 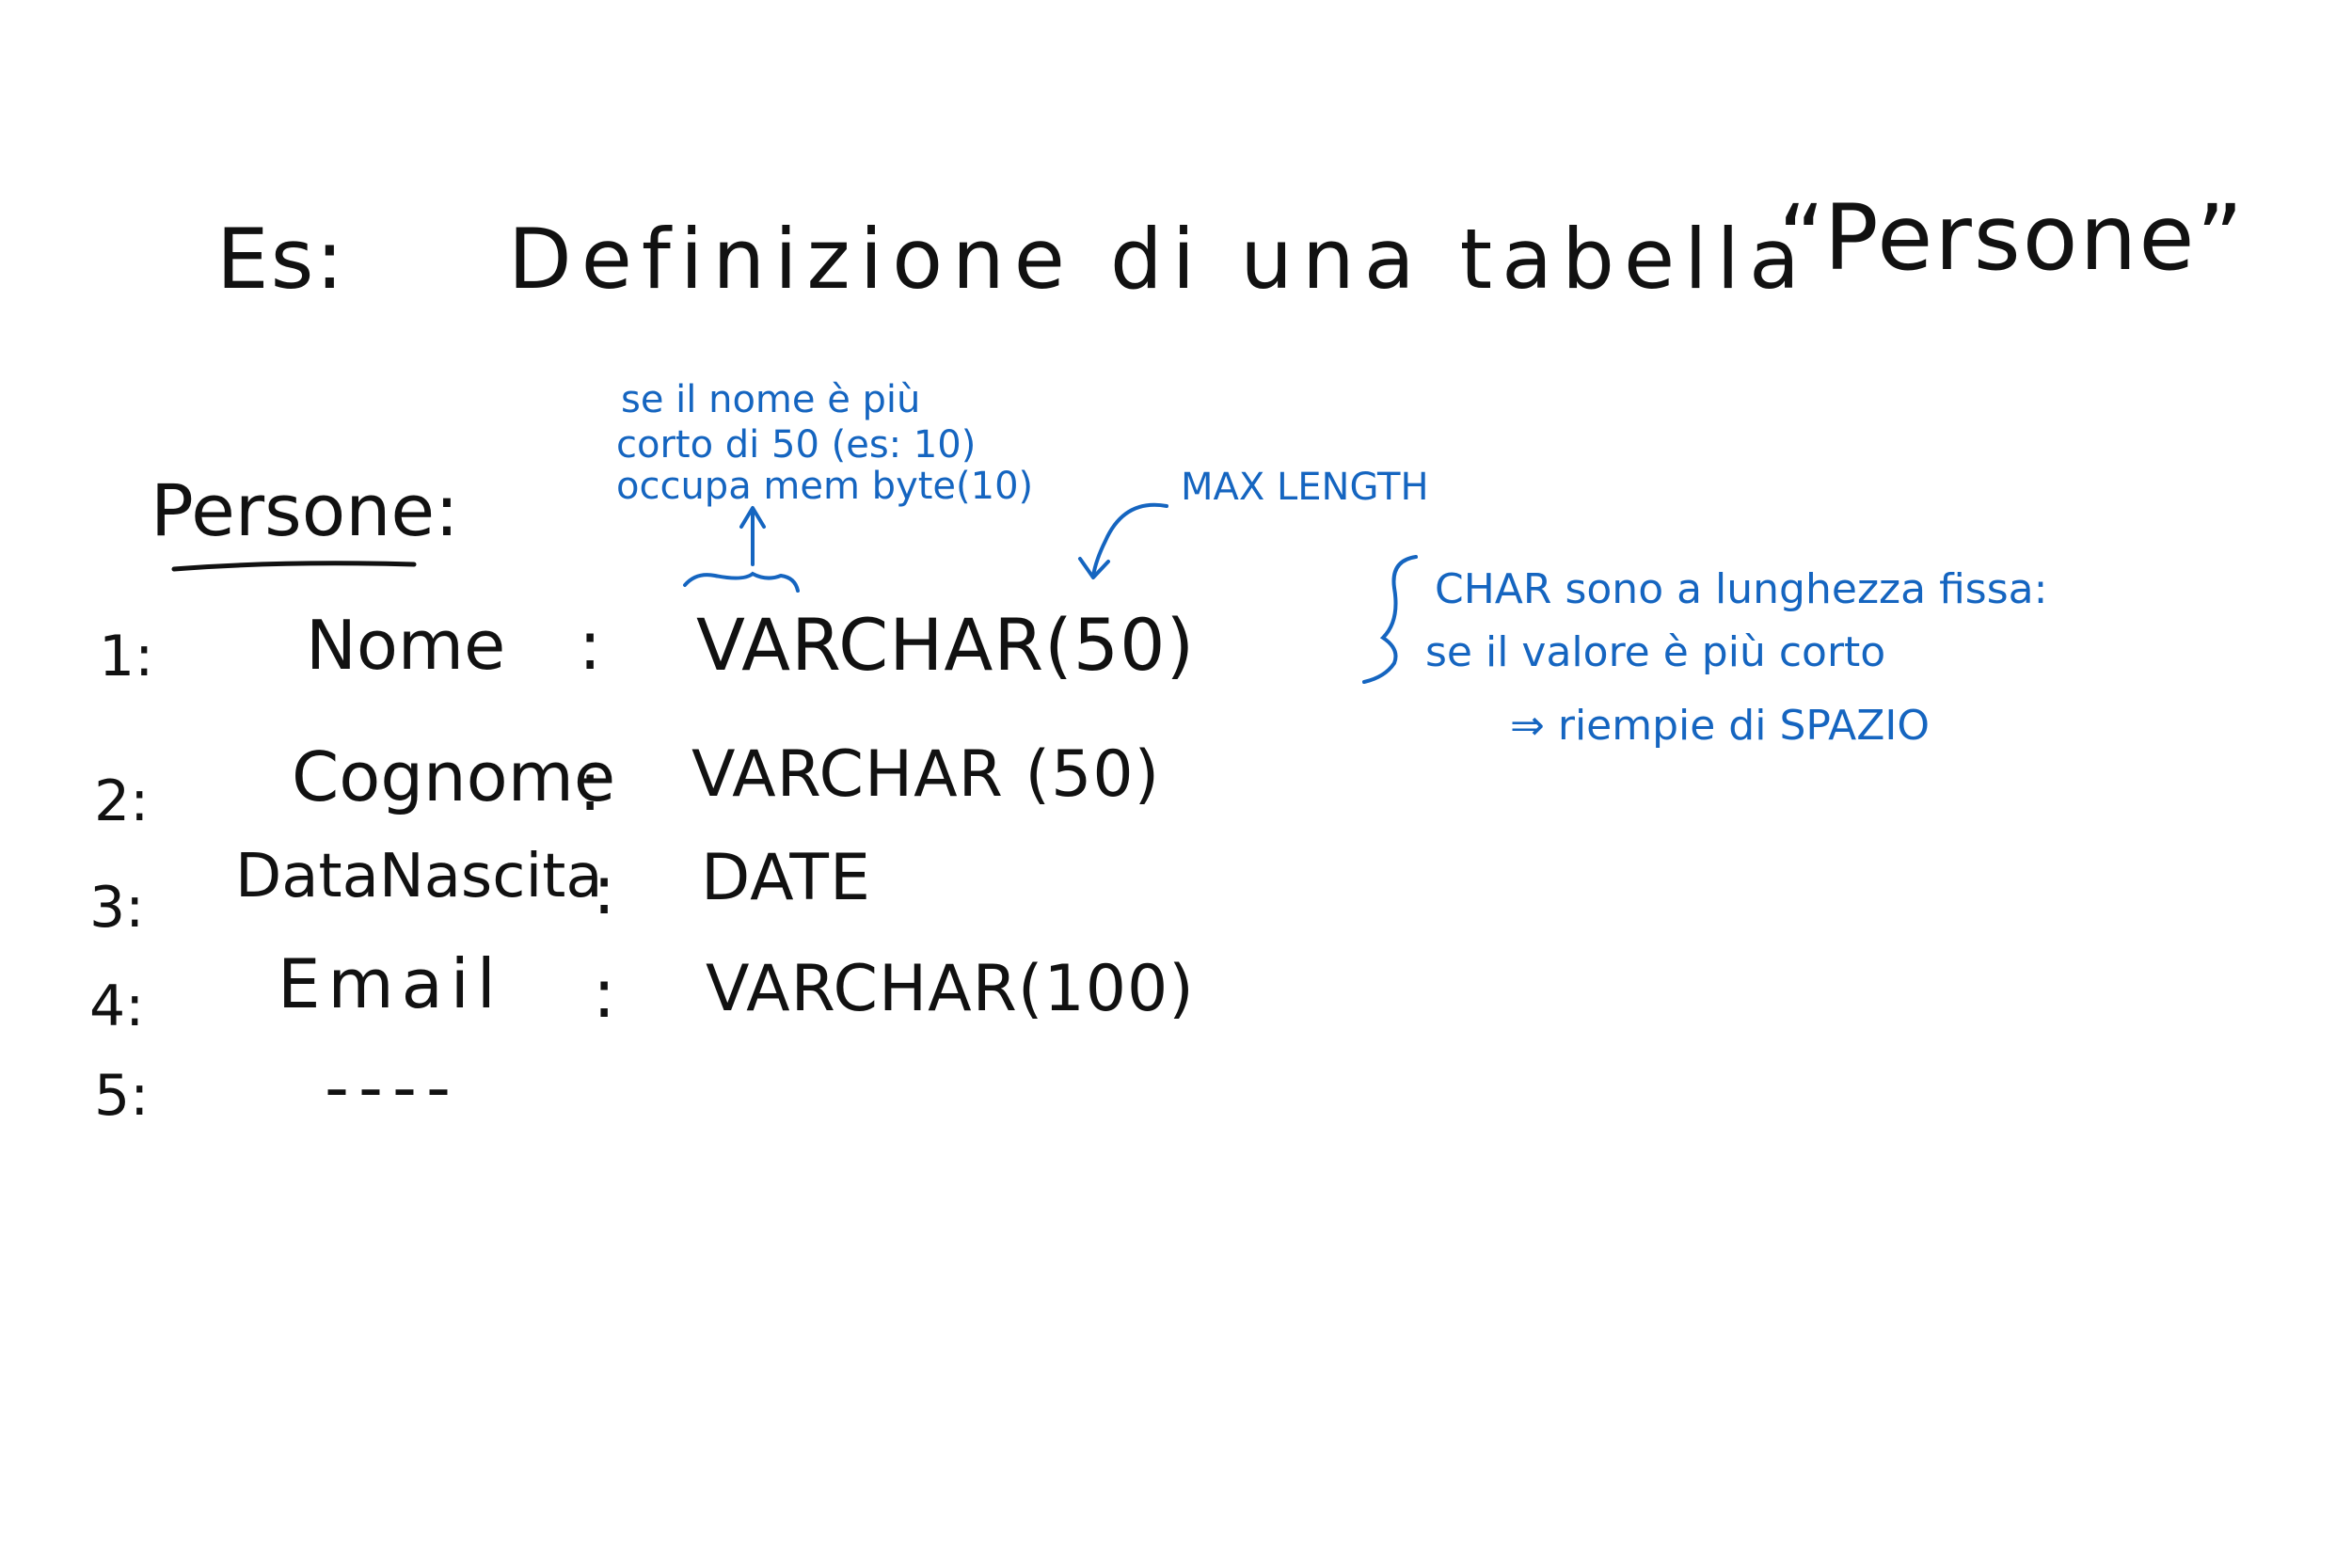 I want to click on up-arrow-icon, so click(x=752, y=536).